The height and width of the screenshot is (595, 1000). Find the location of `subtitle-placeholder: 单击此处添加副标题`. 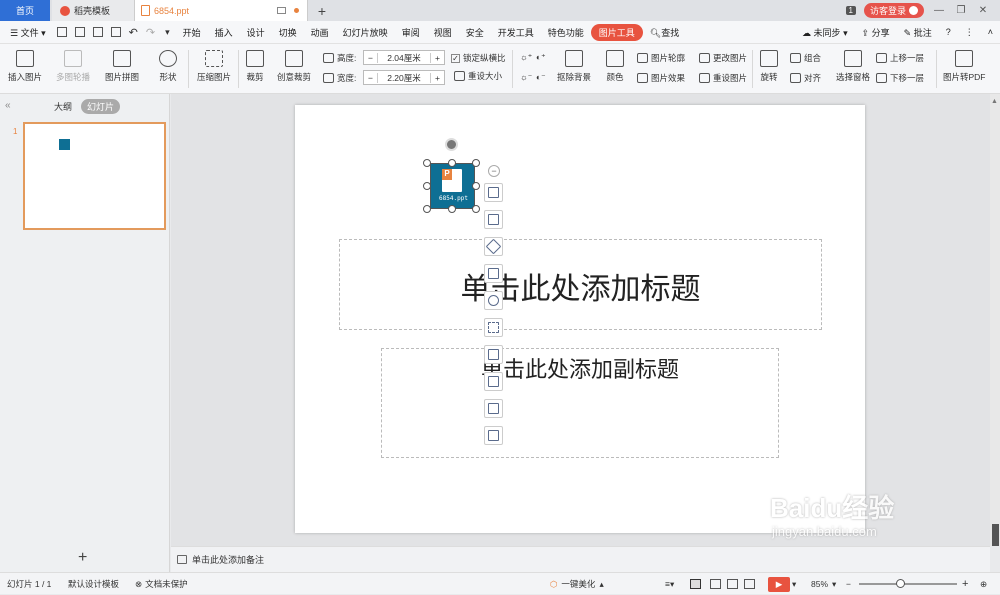

subtitle-placeholder: 单击此处添加副标题 is located at coordinates (580, 403).